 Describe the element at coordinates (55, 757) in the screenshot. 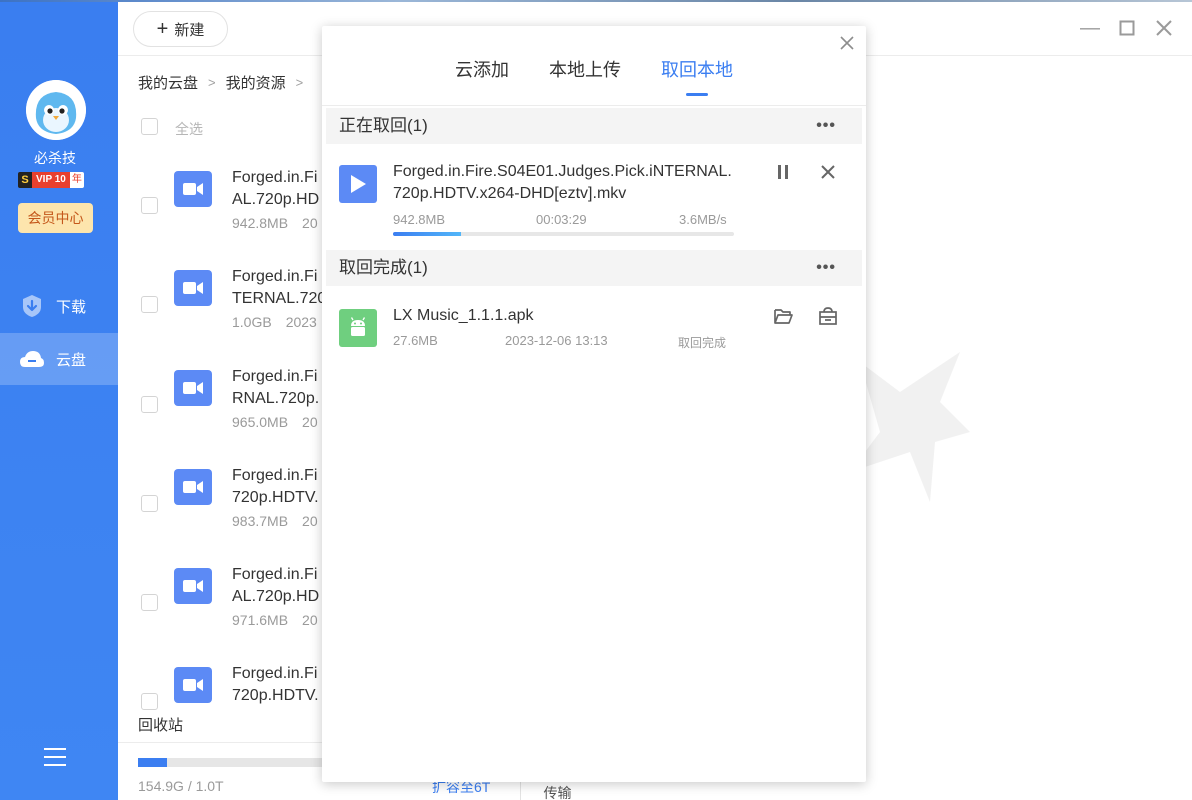

I see `menu-icon` at that location.